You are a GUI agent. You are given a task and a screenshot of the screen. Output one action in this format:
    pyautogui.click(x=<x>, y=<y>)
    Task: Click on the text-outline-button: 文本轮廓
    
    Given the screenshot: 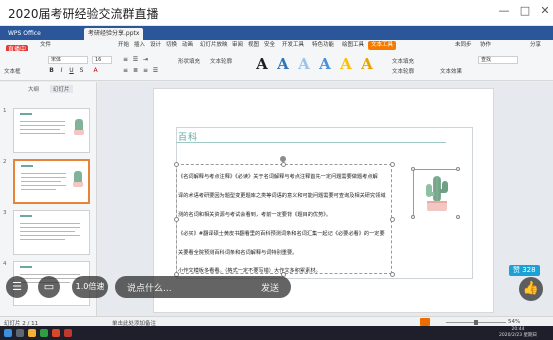 What is the action you would take?
    pyautogui.click(x=403, y=71)
    